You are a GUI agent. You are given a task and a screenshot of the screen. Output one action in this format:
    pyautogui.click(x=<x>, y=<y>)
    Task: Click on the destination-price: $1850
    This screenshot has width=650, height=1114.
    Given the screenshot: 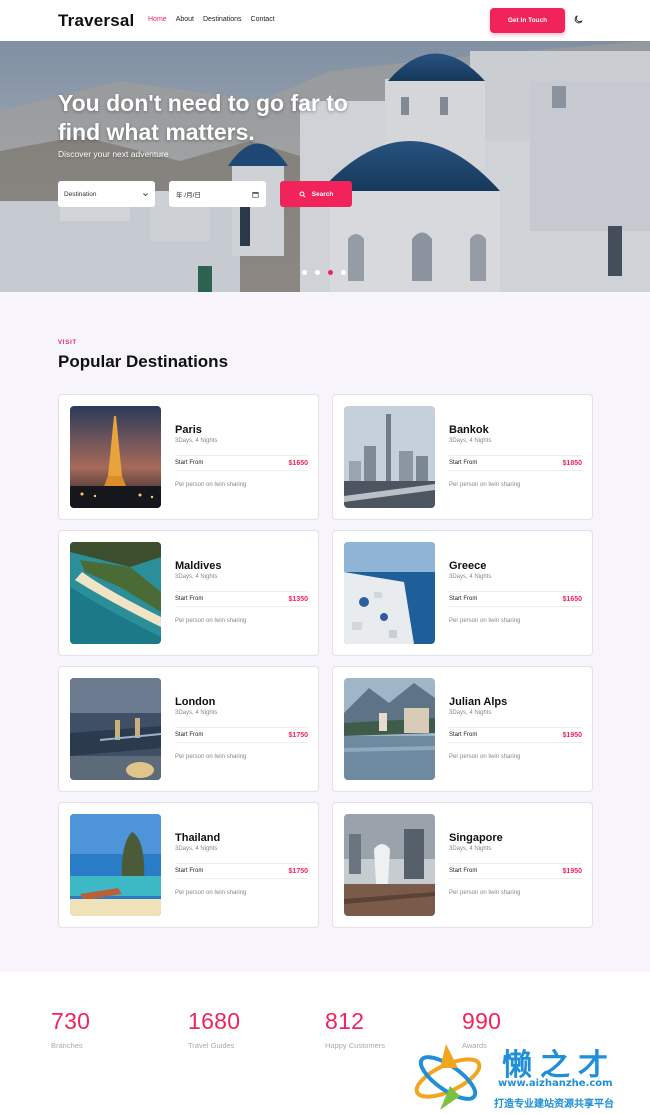 What is the action you would take?
    pyautogui.click(x=572, y=463)
    